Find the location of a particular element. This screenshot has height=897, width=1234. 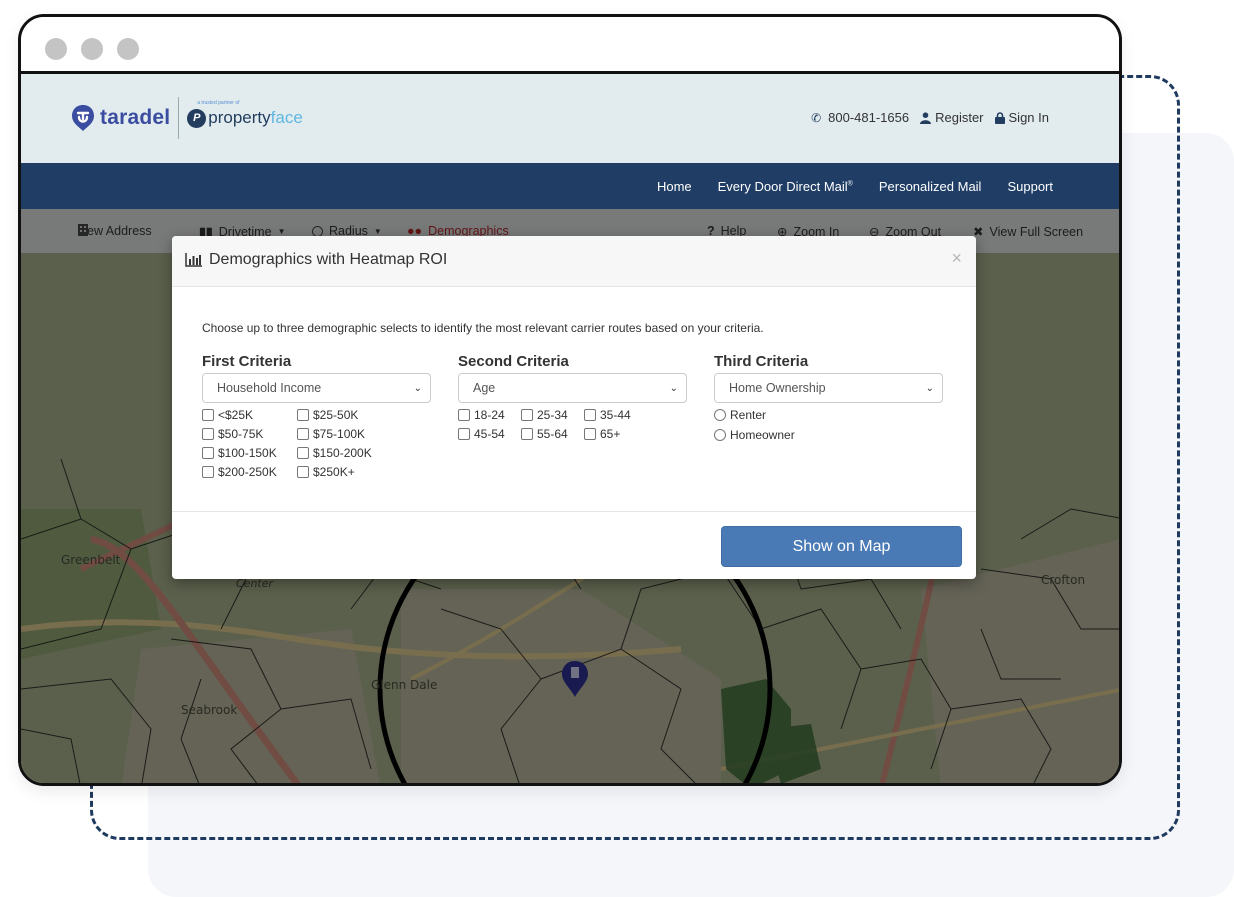

option-label: $50-75K is located at coordinates (241, 433).